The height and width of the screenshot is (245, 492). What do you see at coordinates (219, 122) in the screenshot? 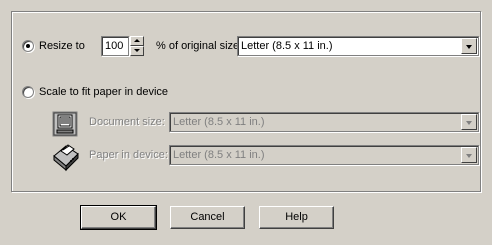
I see `document-size-value: Letter (8.5 x 11 in.)` at bounding box center [219, 122].